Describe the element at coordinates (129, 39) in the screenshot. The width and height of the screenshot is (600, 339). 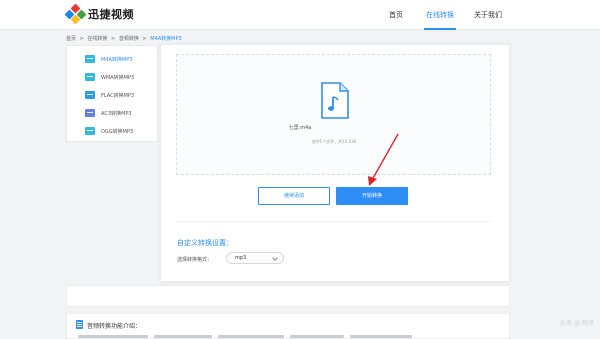
I see `breadcrumb-audio-convert: 音频转换` at that location.